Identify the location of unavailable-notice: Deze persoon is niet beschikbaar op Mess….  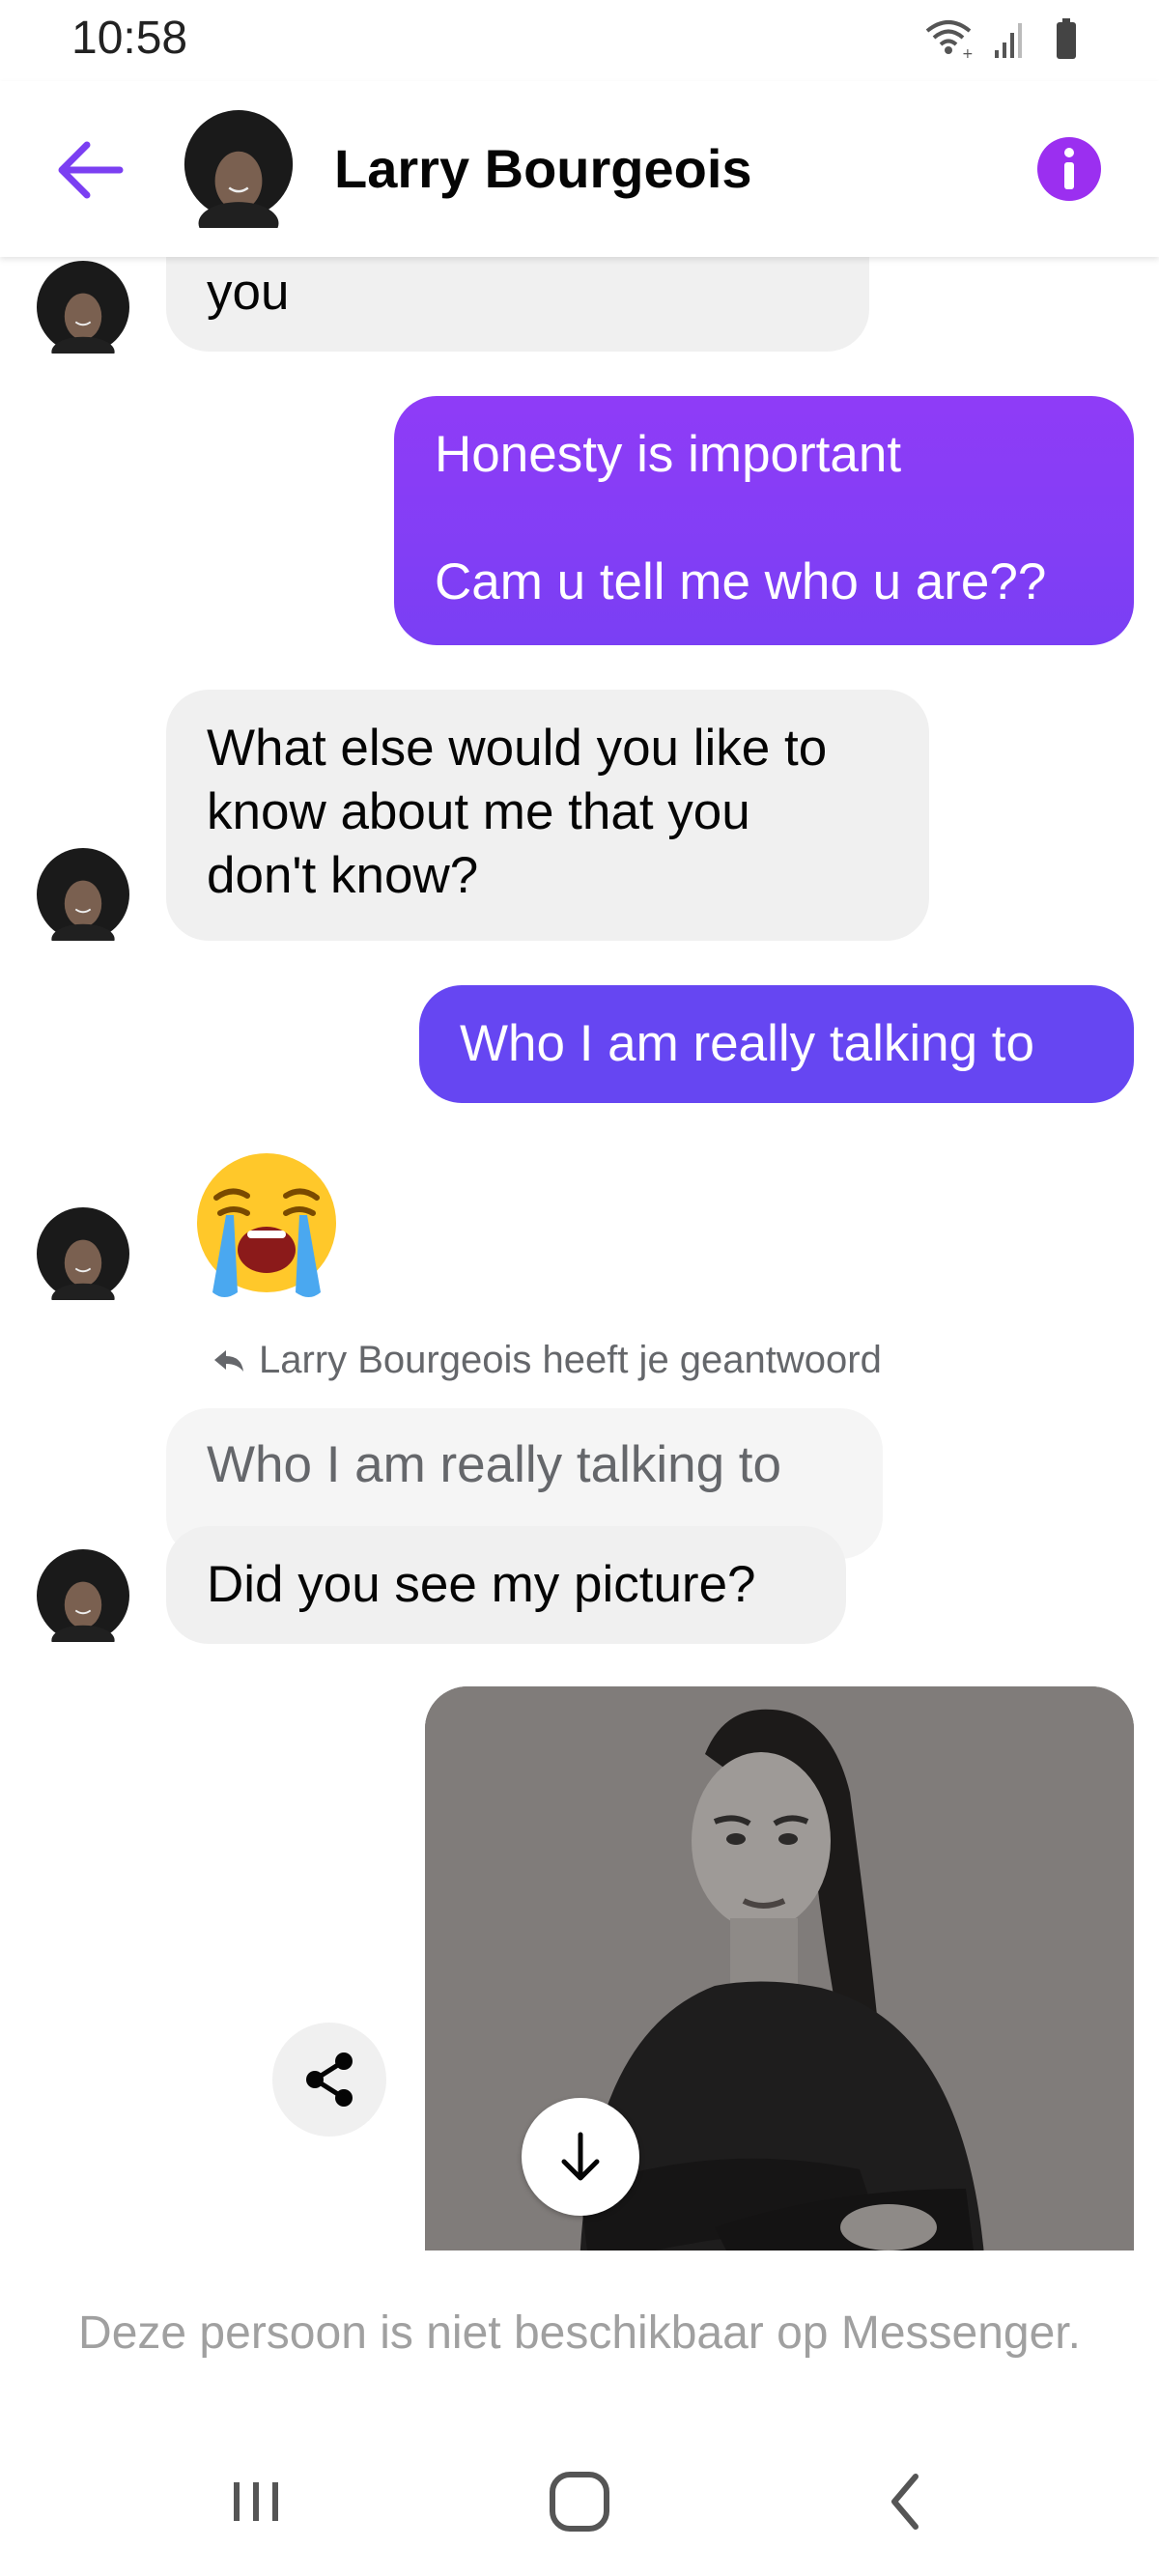
(579, 2333).